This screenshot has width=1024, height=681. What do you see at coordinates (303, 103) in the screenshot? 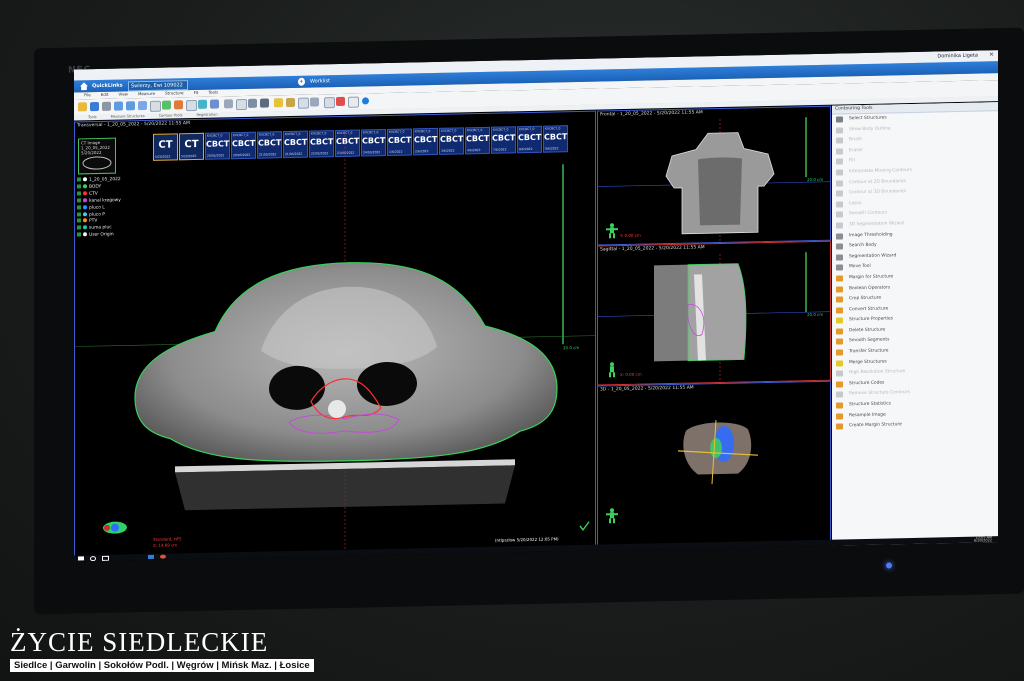
I see `toolbar-target-icon` at bounding box center [303, 103].